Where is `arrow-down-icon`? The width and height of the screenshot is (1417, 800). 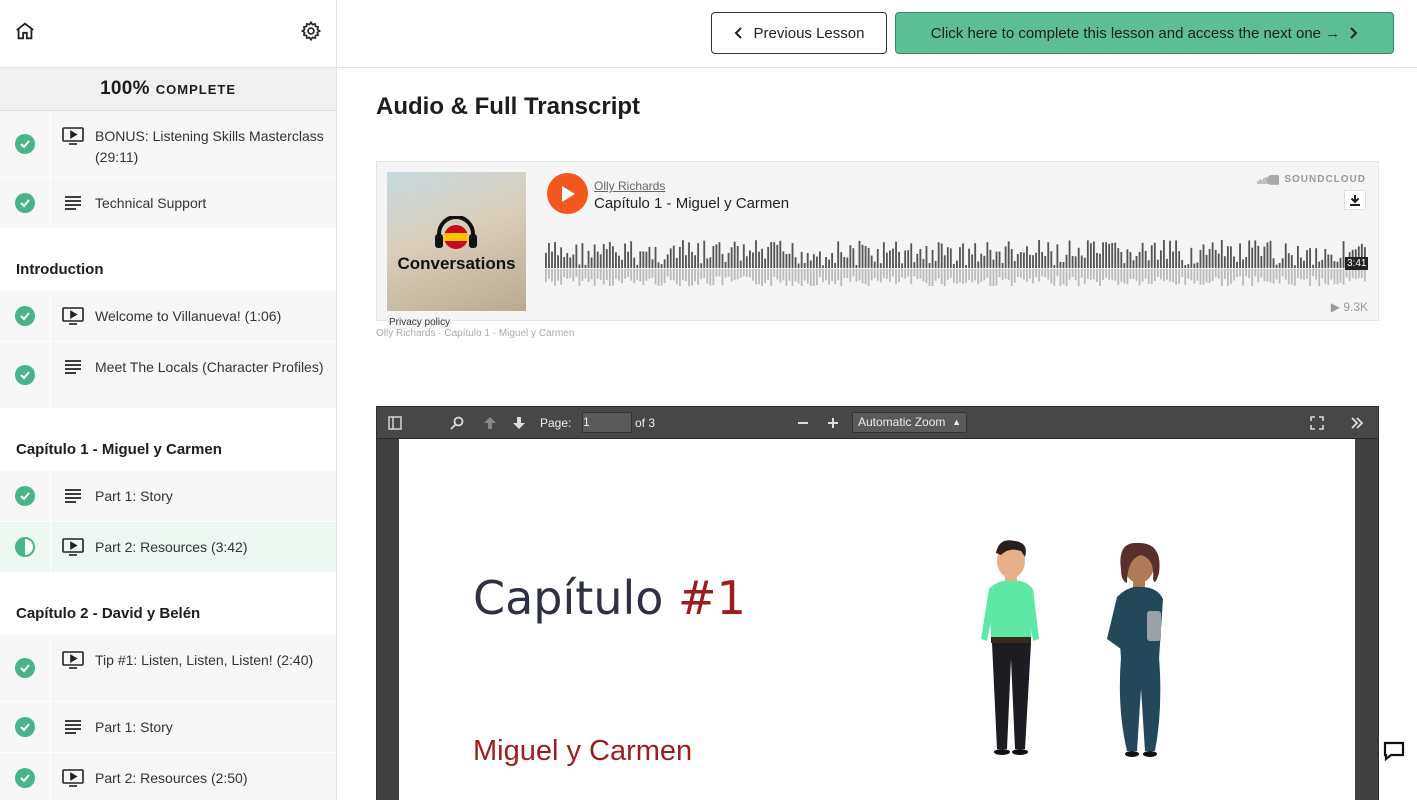 arrow-down-icon is located at coordinates (519, 423).